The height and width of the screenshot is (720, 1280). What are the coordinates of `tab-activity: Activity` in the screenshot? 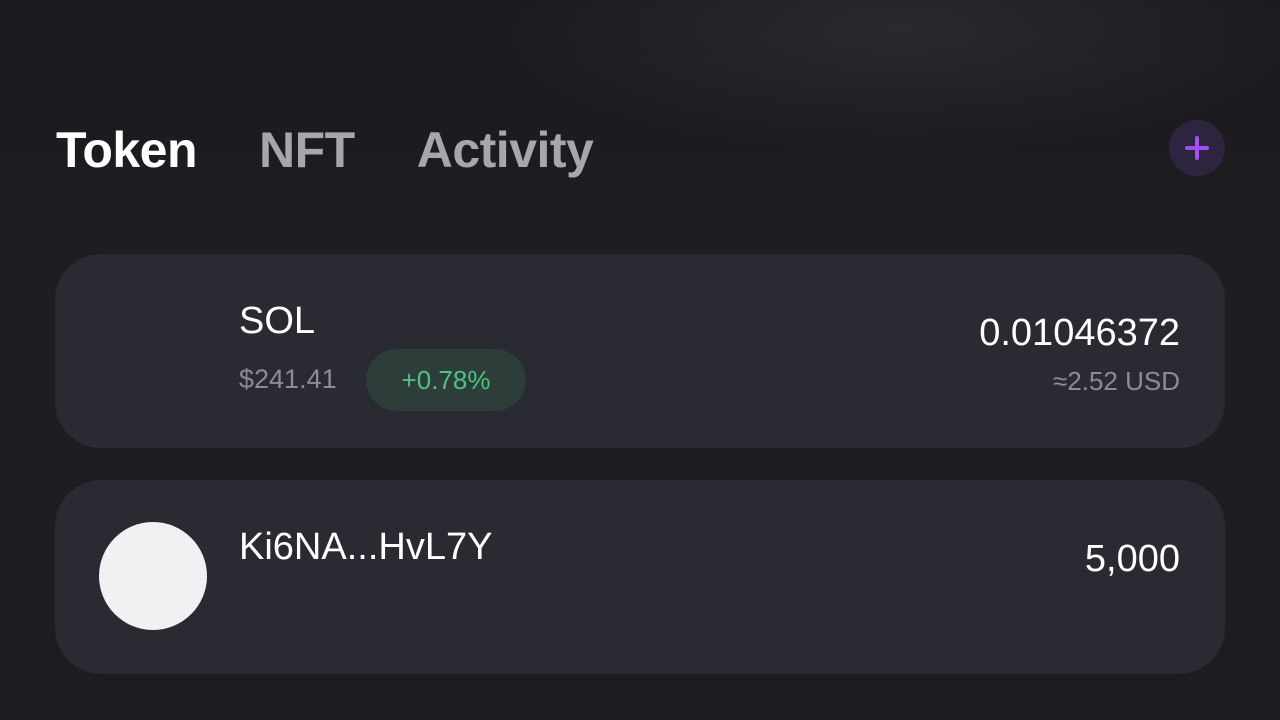 It's located at (505, 150).